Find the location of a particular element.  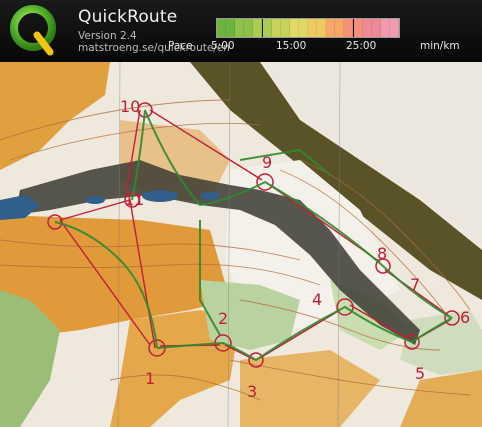

control-label-2: 2 is located at coordinates (223, 318).